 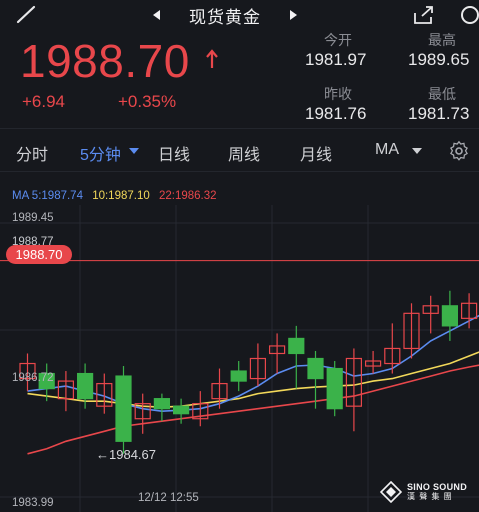 What do you see at coordinates (156, 15) in the screenshot?
I see `triangle-left-icon` at bounding box center [156, 15].